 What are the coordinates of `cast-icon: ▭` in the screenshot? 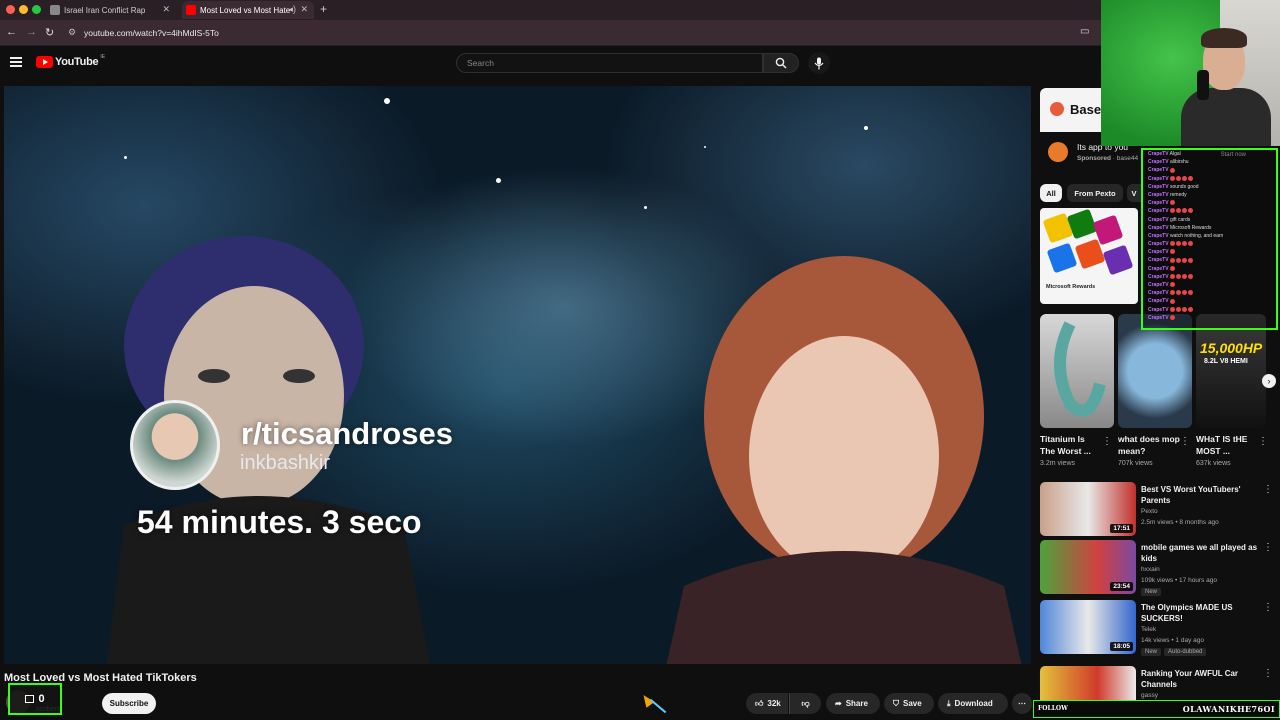 It's located at (1084, 31).